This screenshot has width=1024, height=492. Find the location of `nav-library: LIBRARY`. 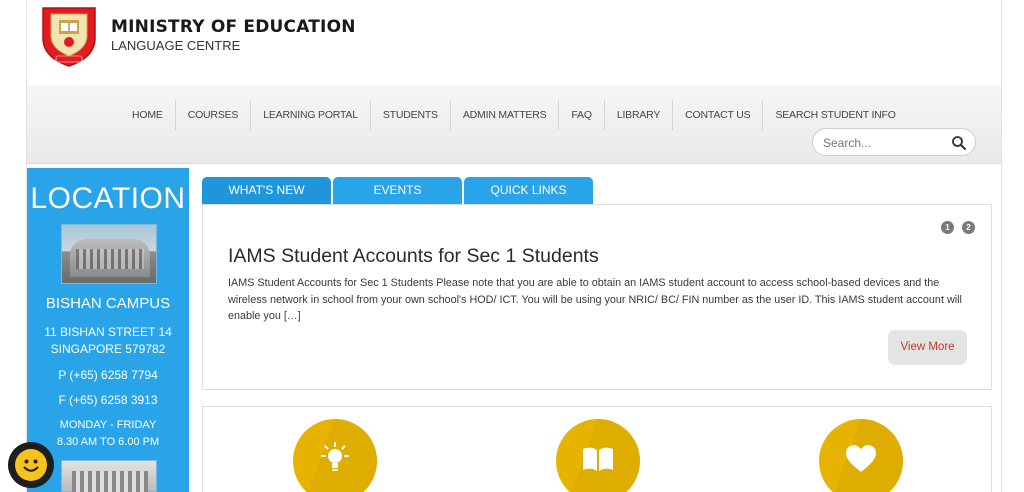

nav-library: LIBRARY is located at coordinates (639, 115).